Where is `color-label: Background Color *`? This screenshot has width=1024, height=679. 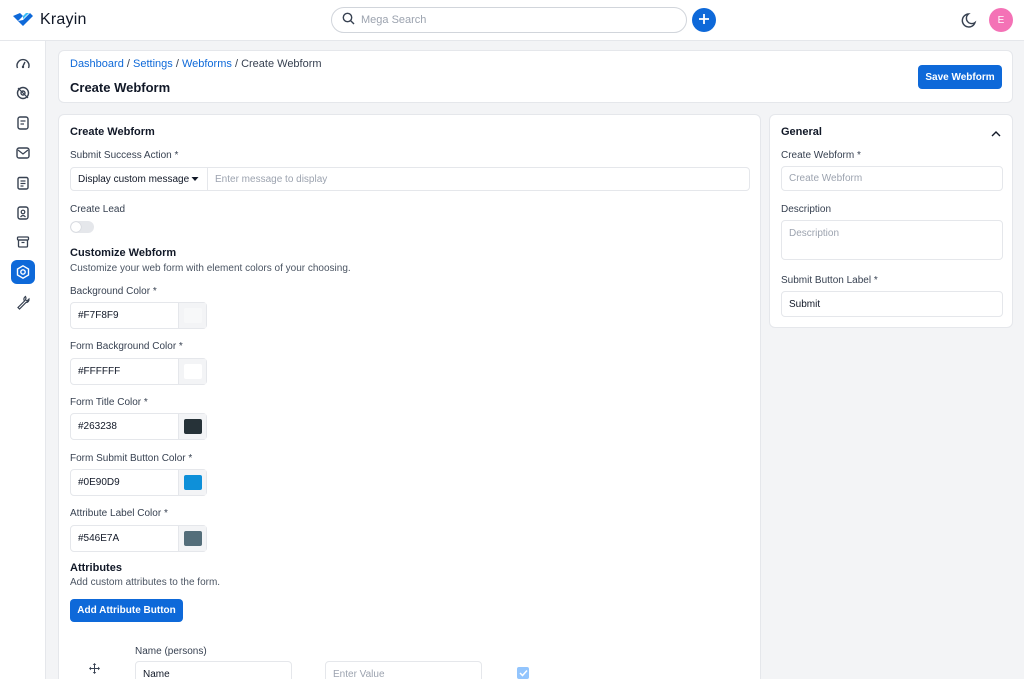 color-label: Background Color * is located at coordinates (113, 291).